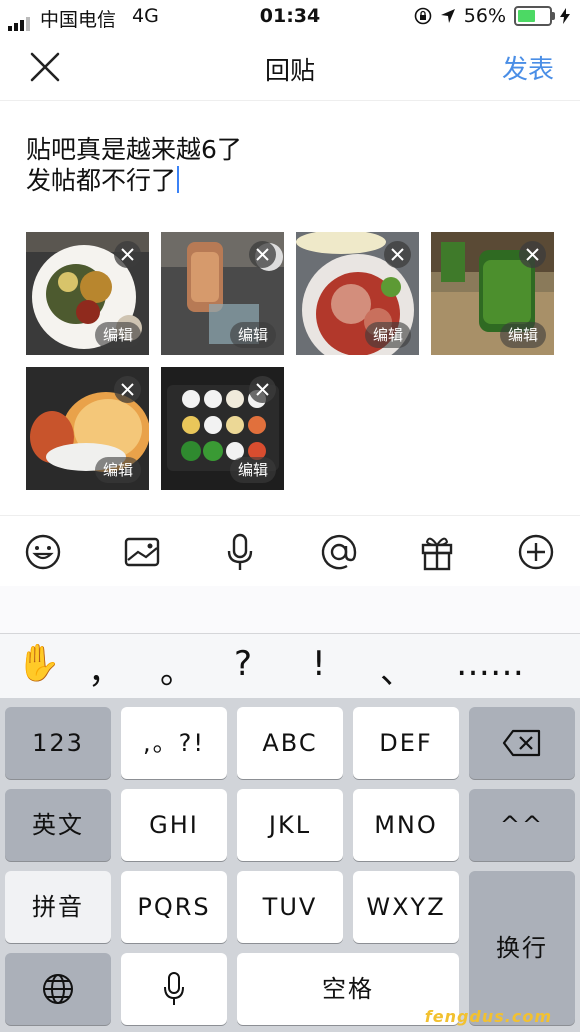 This screenshot has width=580, height=1032. I want to click on post-textarea: 贴吧真是越来越6了 发帖都不行了, so click(286, 165).